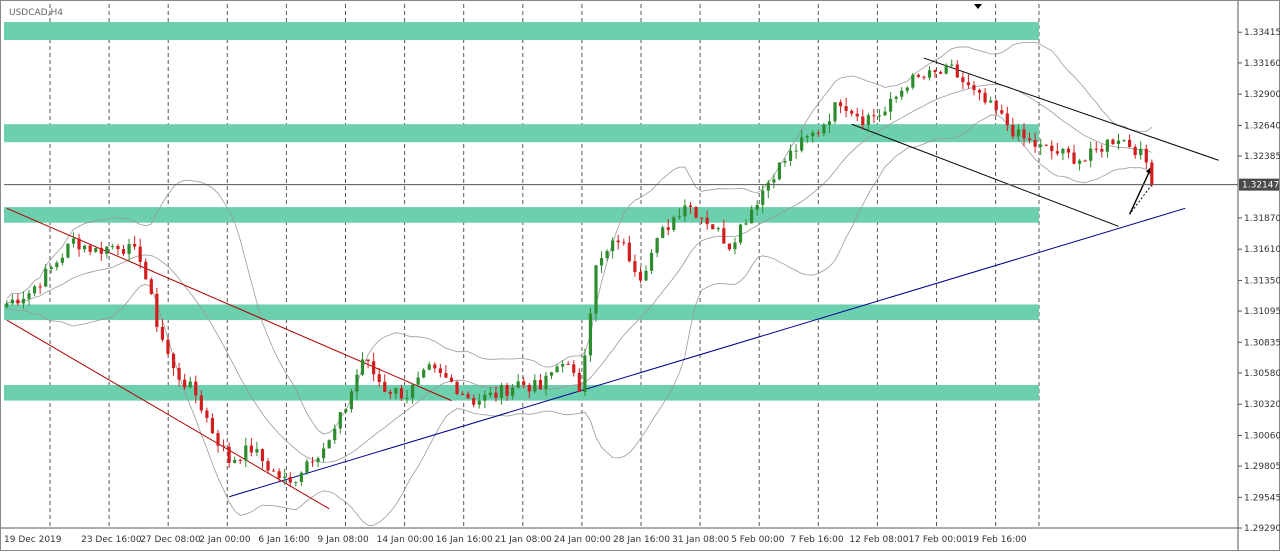 This screenshot has height=555, width=1280. I want to click on price-tick-label: 1.29545, so click(1262, 498).